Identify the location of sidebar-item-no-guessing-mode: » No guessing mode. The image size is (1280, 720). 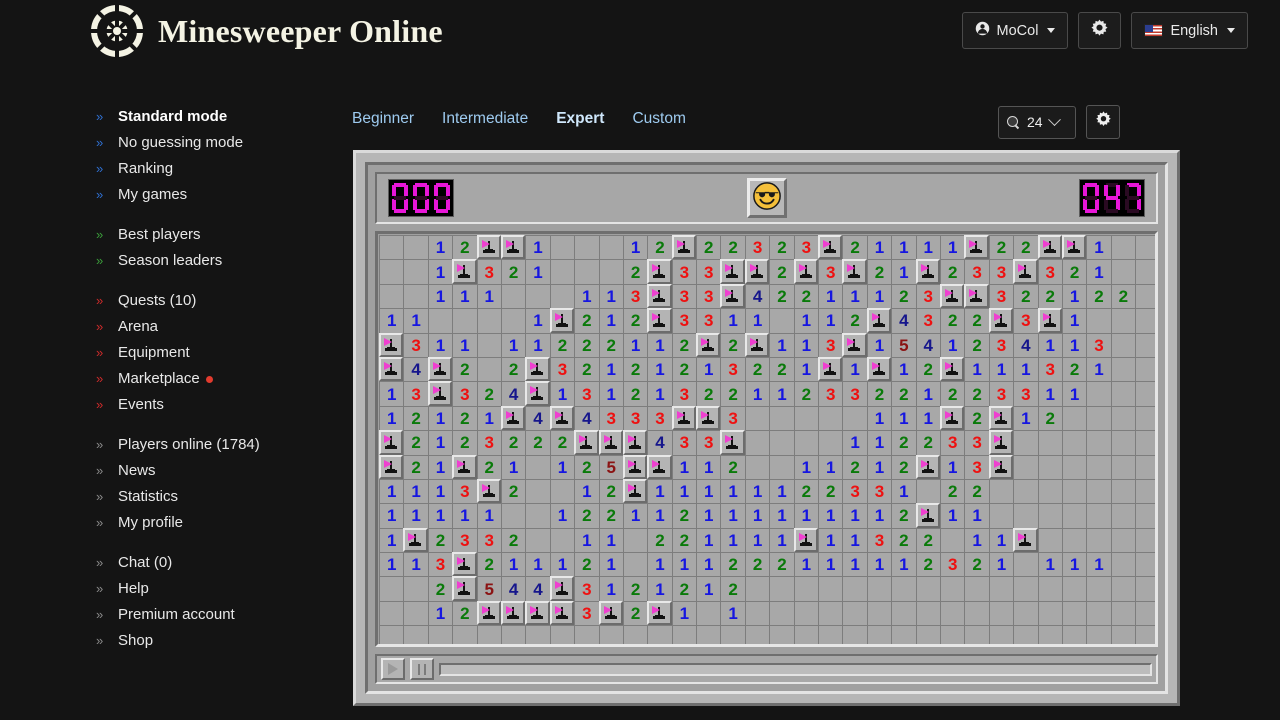
(221, 147).